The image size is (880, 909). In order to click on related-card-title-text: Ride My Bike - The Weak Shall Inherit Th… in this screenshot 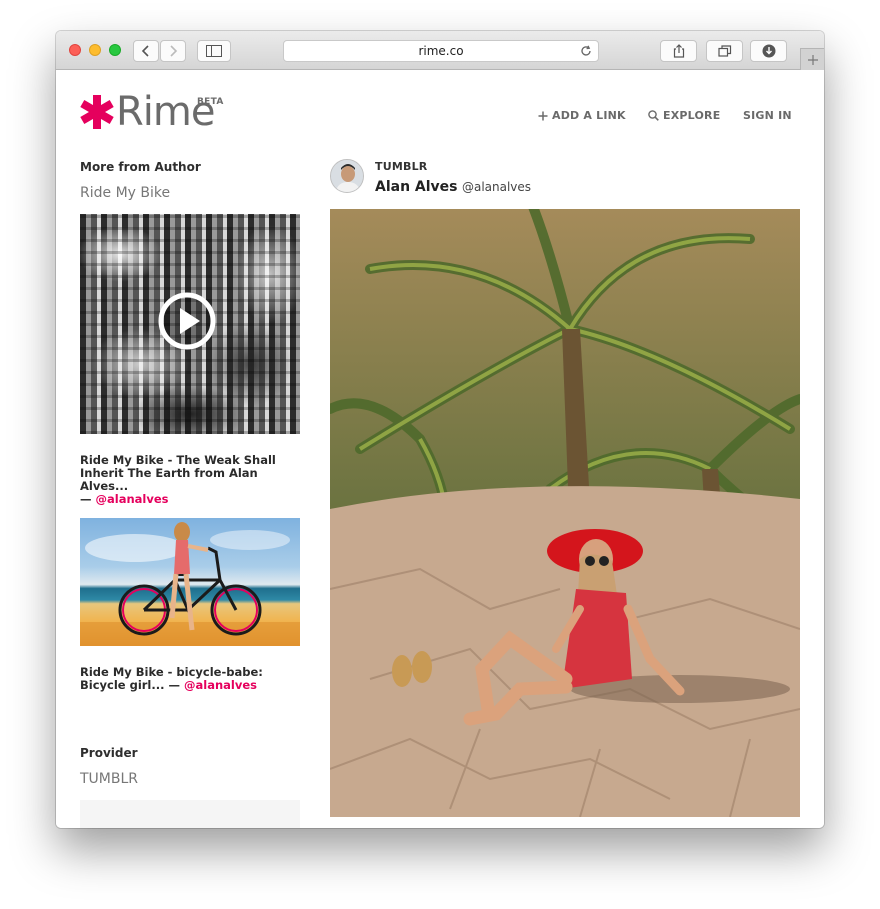, I will do `click(178, 473)`.